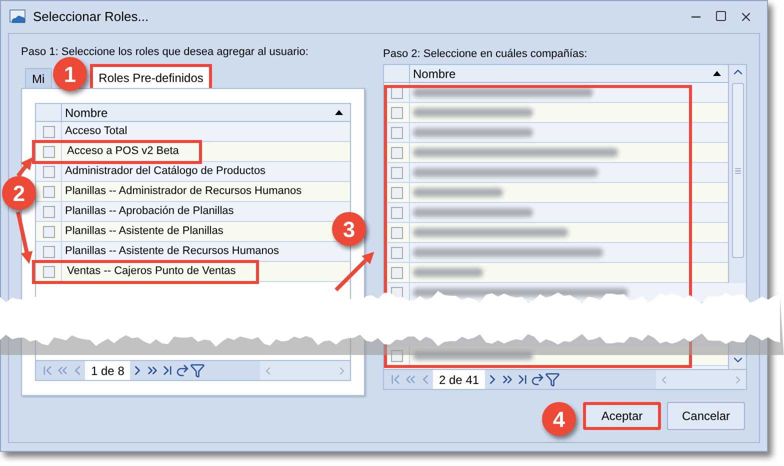 This screenshot has height=466, width=784. What do you see at coordinates (96, 131) in the screenshot?
I see `role-name: Acceso Total` at bounding box center [96, 131].